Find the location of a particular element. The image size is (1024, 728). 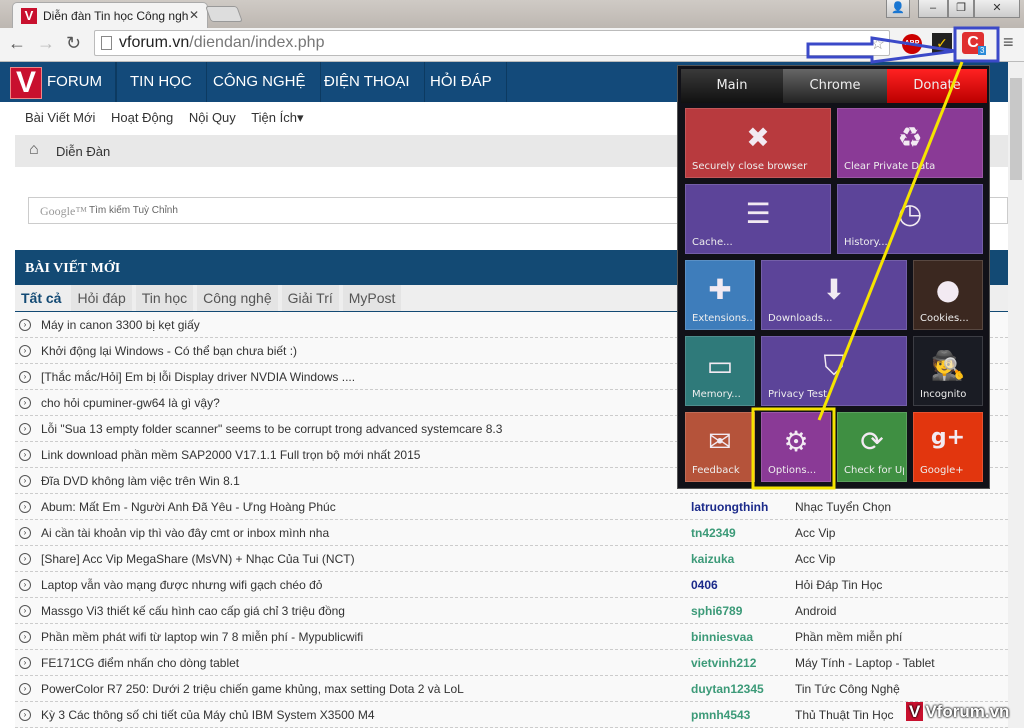

subnav-activity: Hoạt Động is located at coordinates (142, 117).